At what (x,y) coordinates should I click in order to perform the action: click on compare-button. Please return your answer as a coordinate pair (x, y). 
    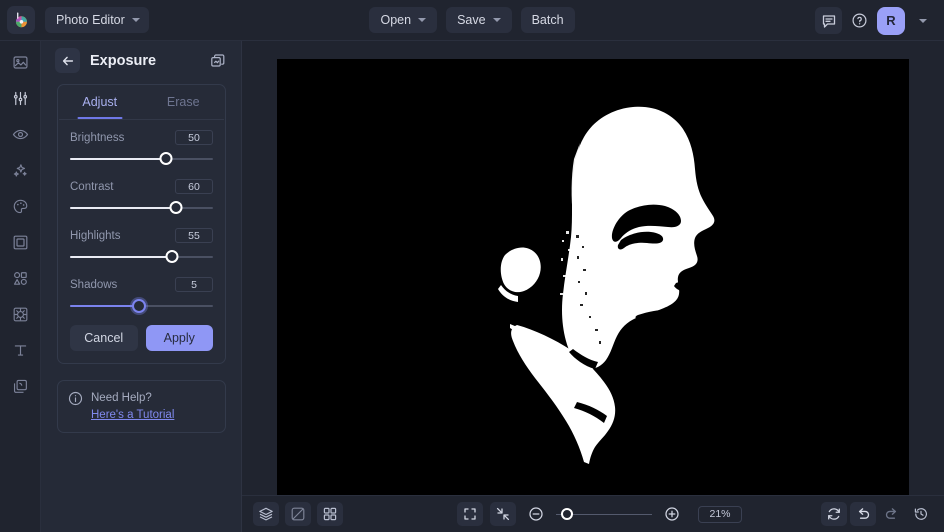
    Looking at the image, I should click on (298, 514).